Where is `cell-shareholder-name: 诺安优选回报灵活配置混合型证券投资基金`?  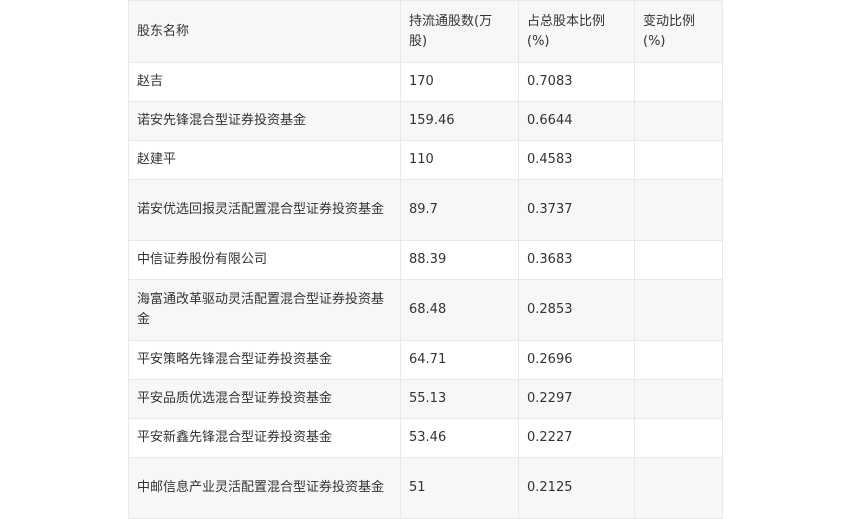 cell-shareholder-name: 诺安优选回报灵活配置混合型证券投资基金 is located at coordinates (264, 210).